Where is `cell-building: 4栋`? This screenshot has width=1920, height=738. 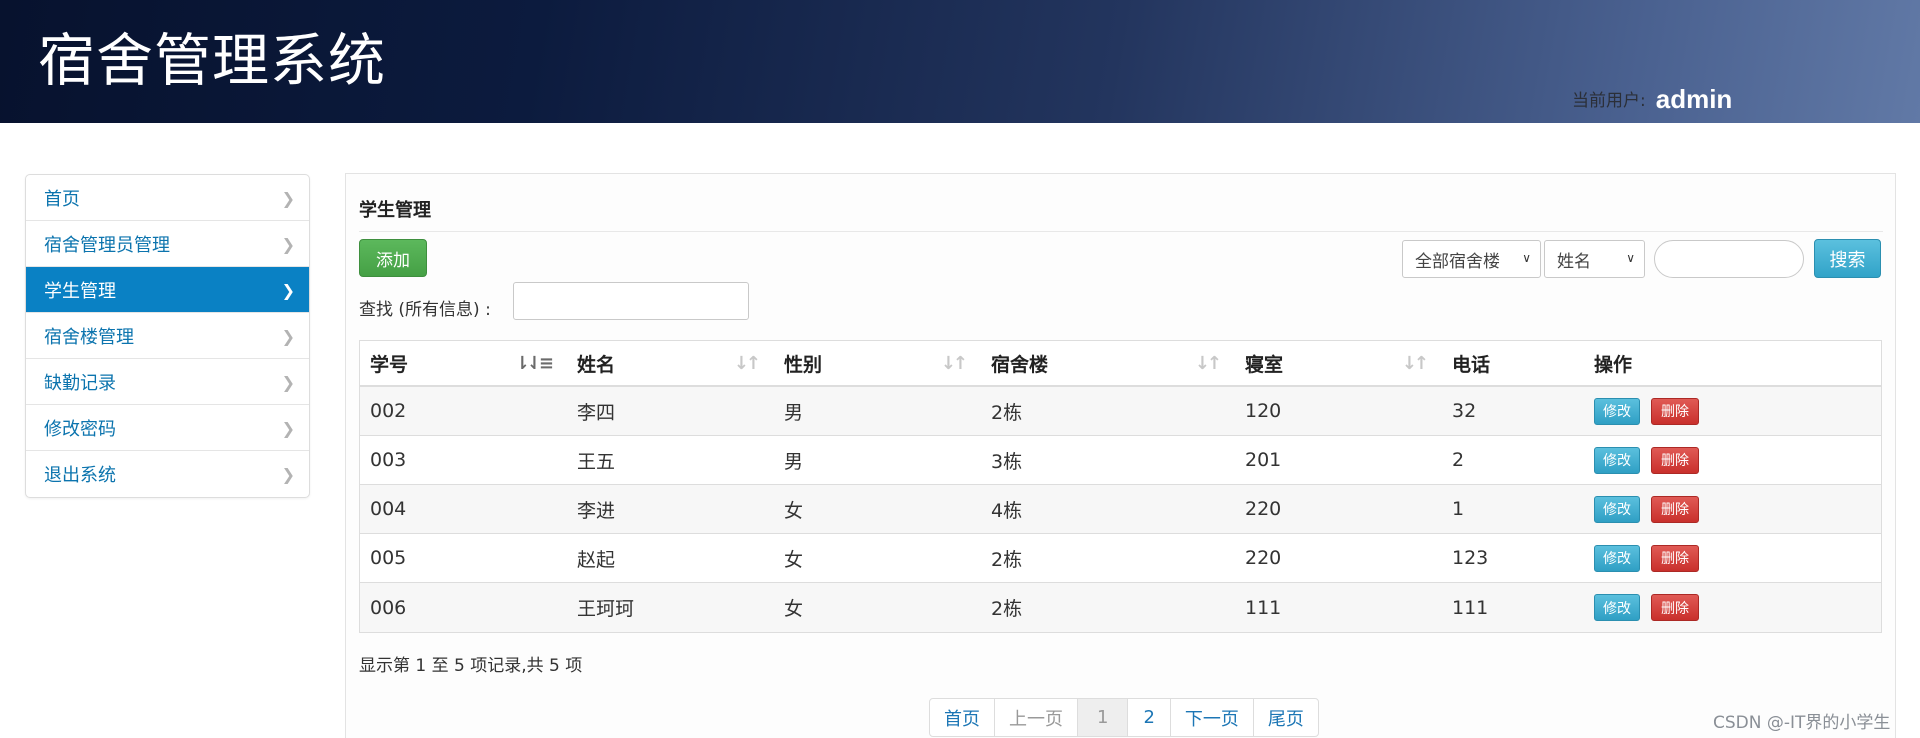
cell-building: 4栋 is located at coordinates (1007, 510).